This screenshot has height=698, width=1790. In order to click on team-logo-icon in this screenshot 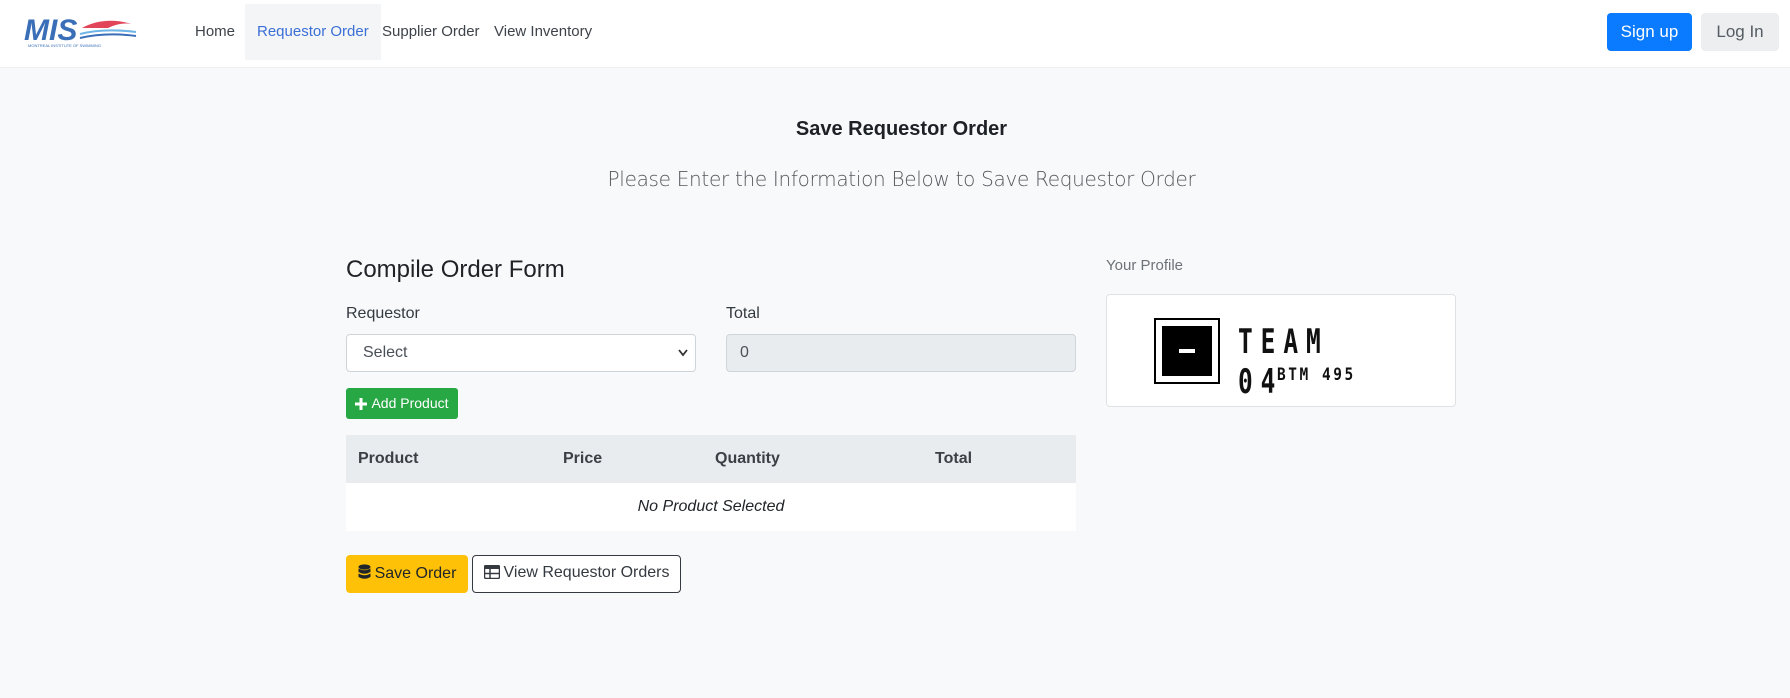, I will do `click(1187, 351)`.